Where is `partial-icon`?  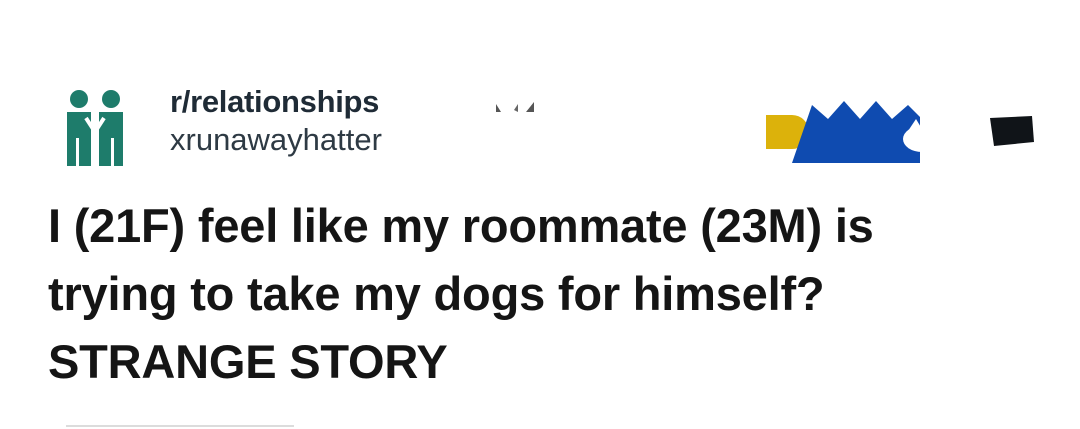
partial-icon is located at coordinates (515, 107).